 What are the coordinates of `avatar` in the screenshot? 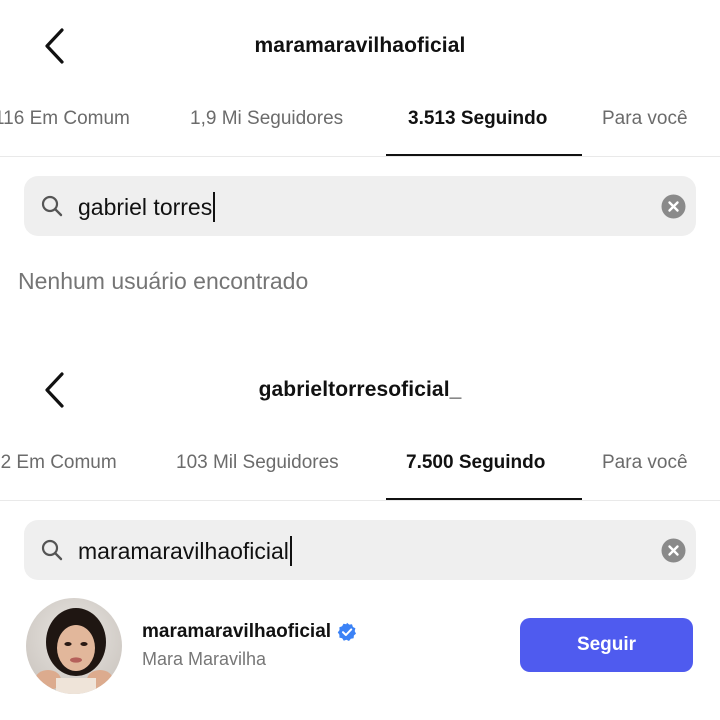 It's located at (74, 646).